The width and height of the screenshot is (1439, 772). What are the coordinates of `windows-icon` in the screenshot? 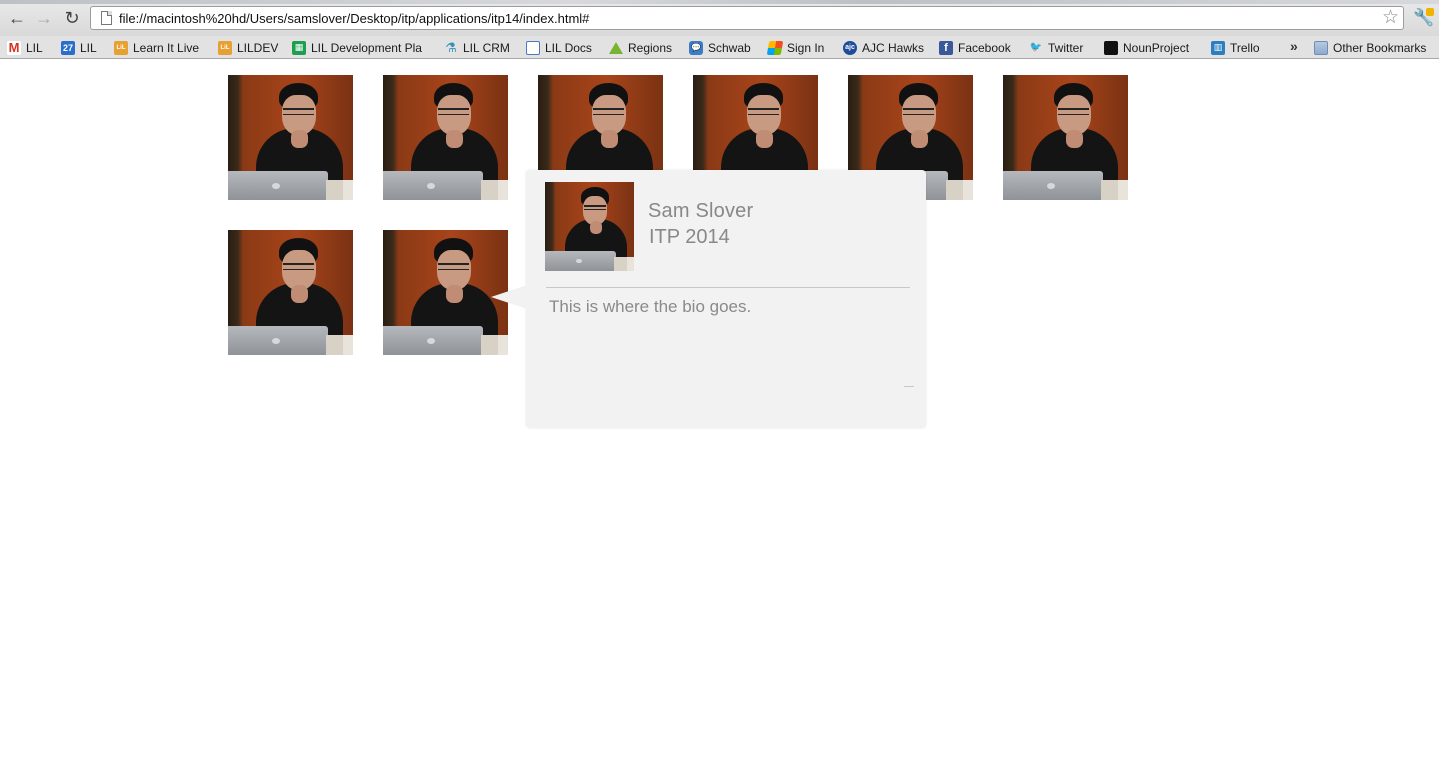 It's located at (775, 47).